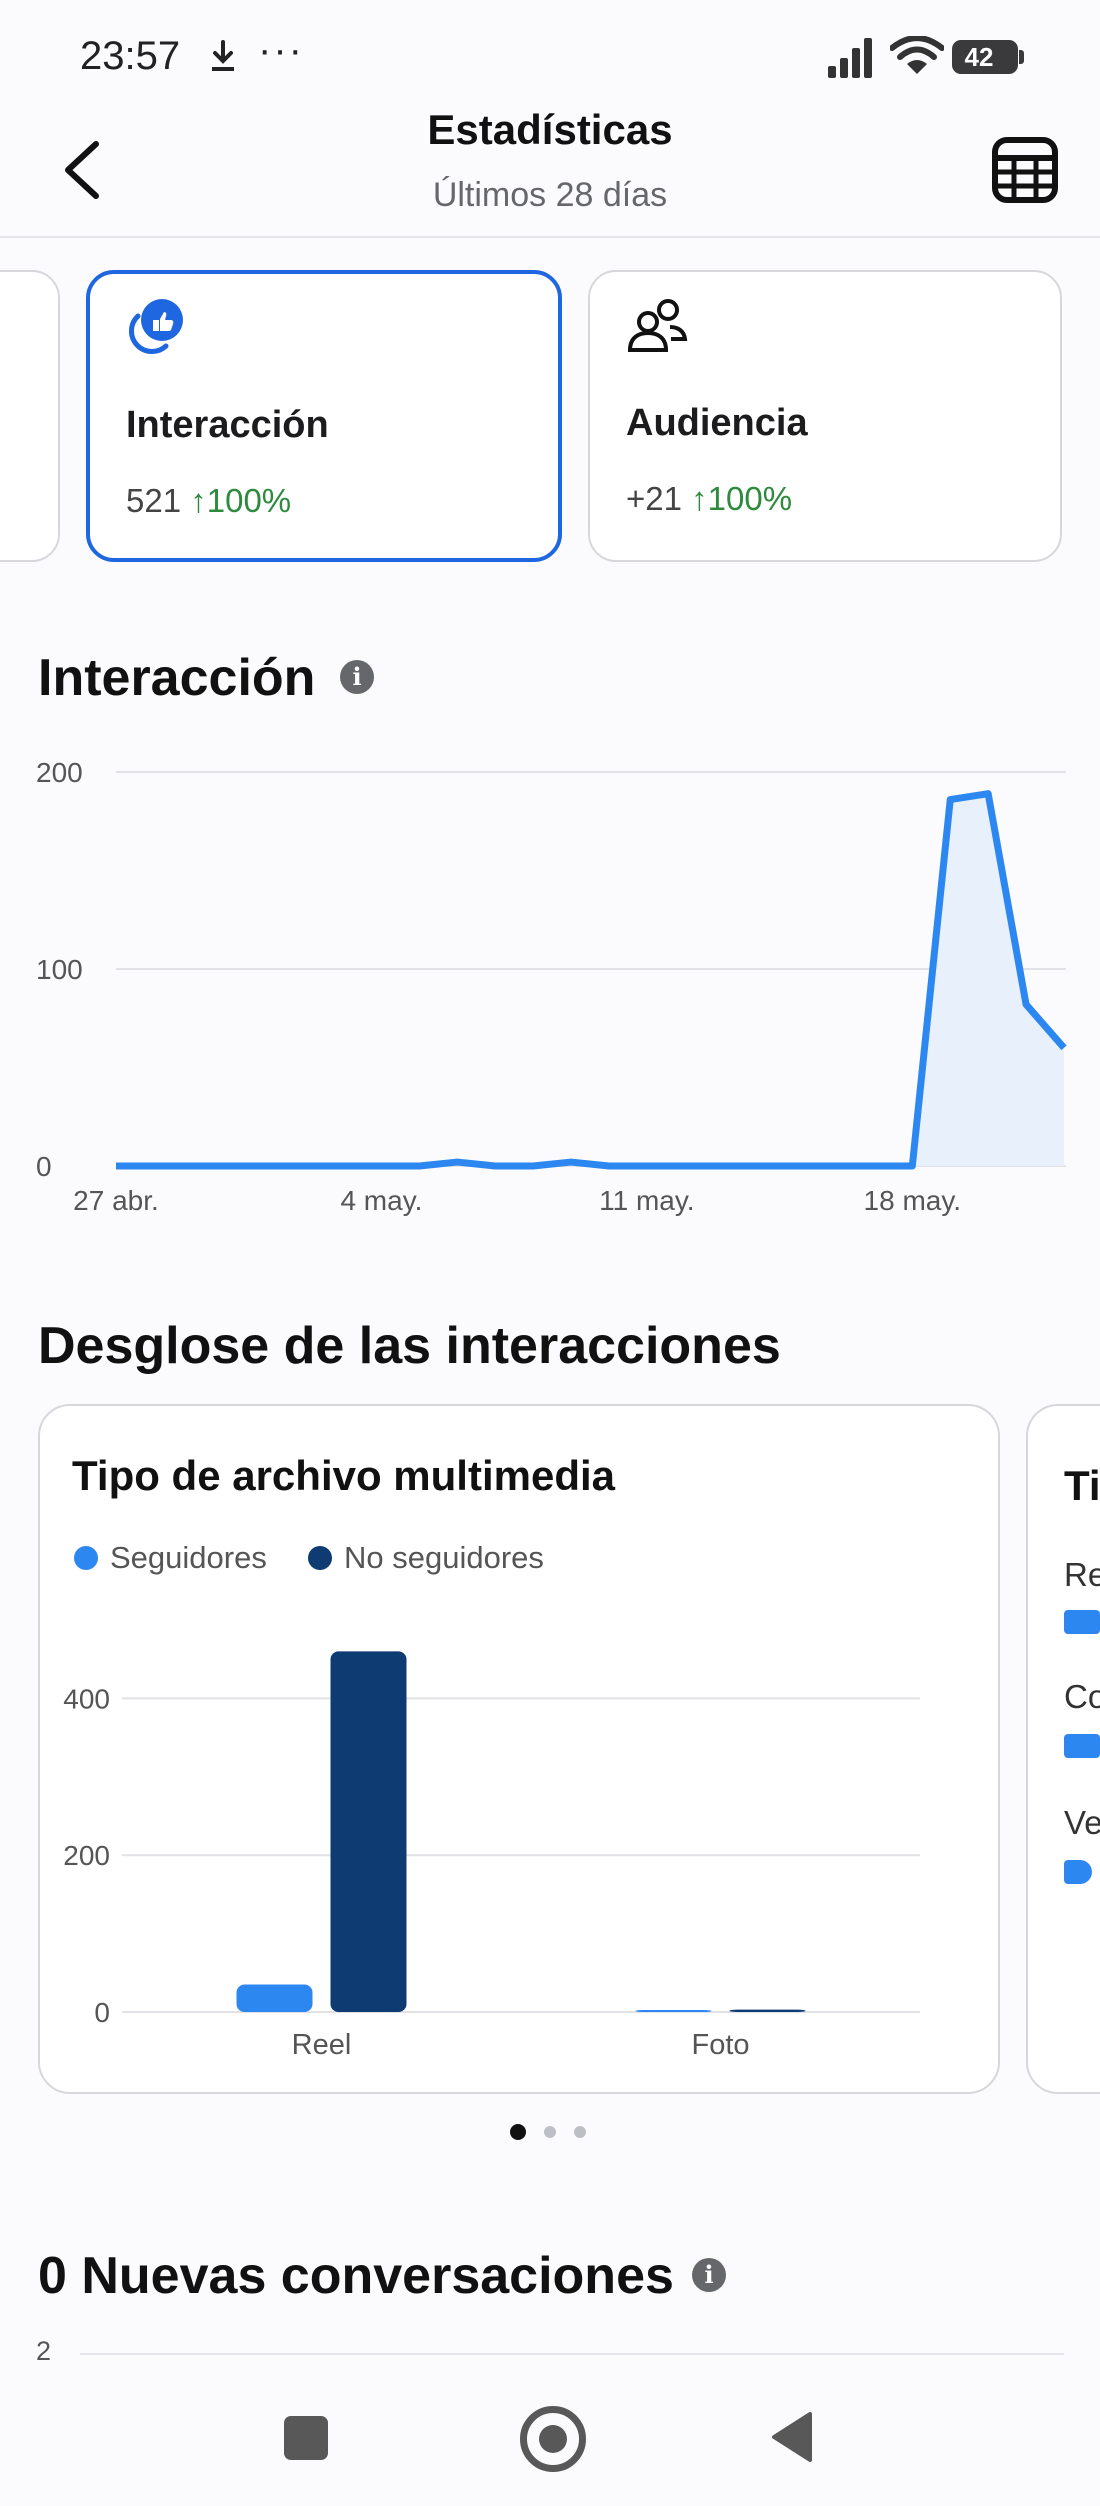  I want to click on breakdown-section-title: Desglose de las interacciones, so click(409, 1346).